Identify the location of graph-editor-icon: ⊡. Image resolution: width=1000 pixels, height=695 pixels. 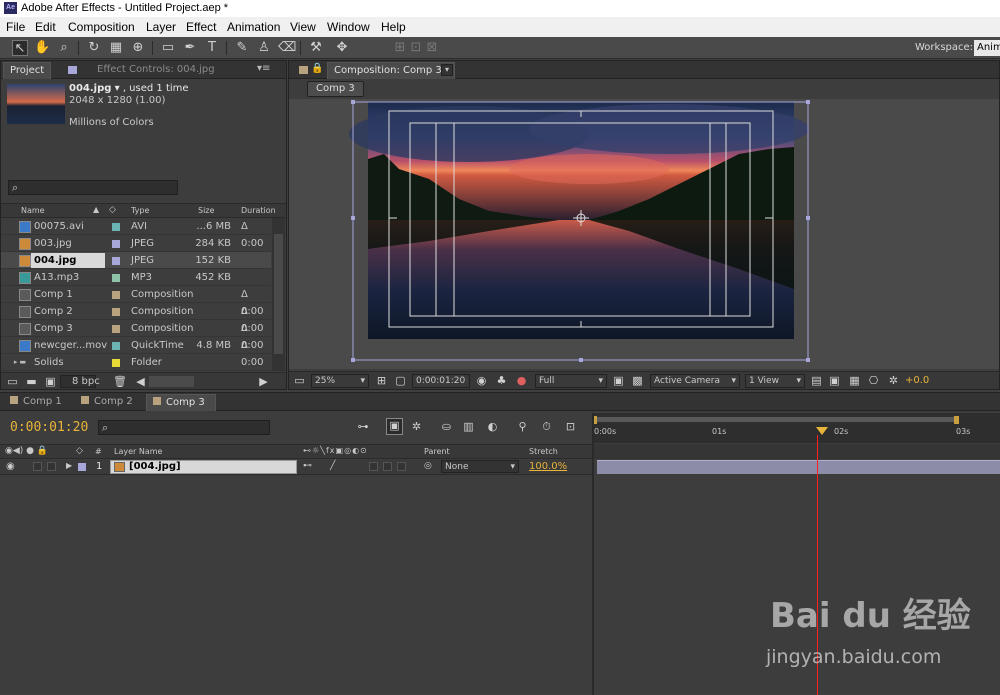
(570, 426).